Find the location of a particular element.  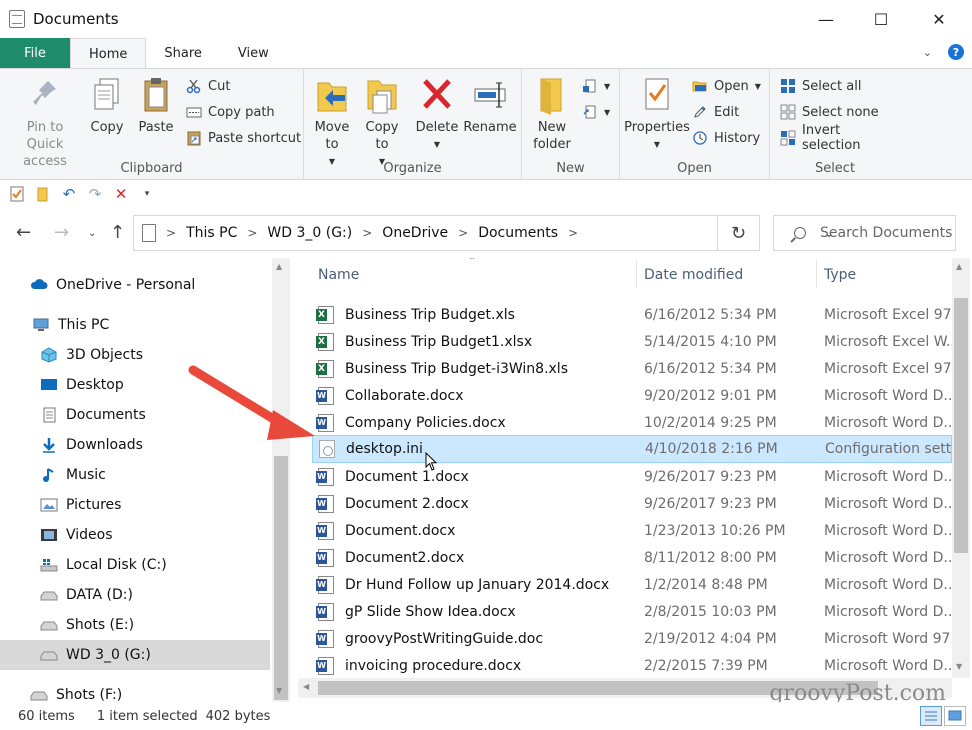

open-button: Open ▼ is located at coordinates (726, 86).